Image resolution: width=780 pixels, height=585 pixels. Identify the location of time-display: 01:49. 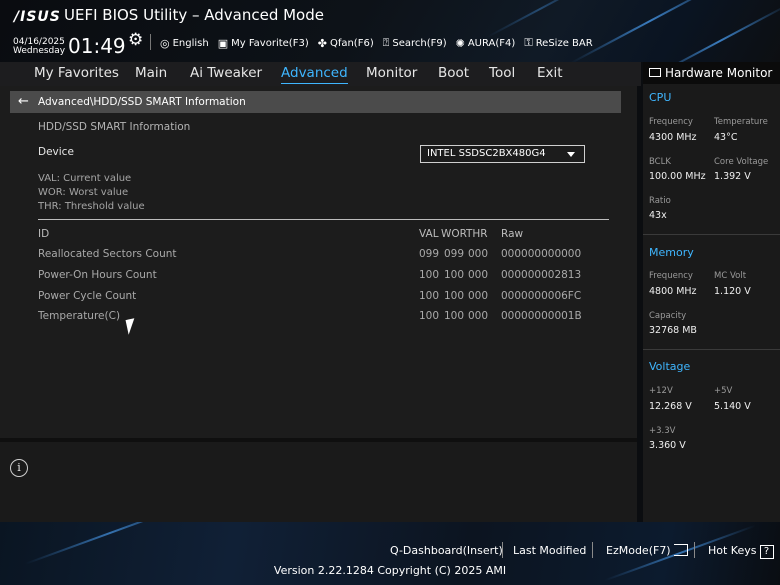
(97, 46).